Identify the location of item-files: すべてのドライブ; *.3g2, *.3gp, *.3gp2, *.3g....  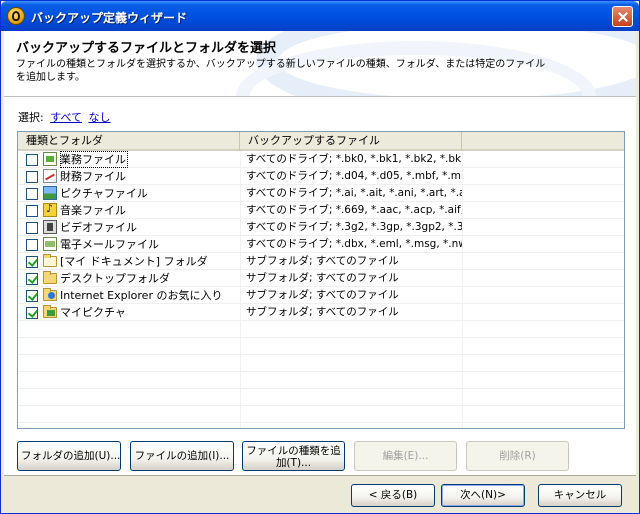
(354, 227).